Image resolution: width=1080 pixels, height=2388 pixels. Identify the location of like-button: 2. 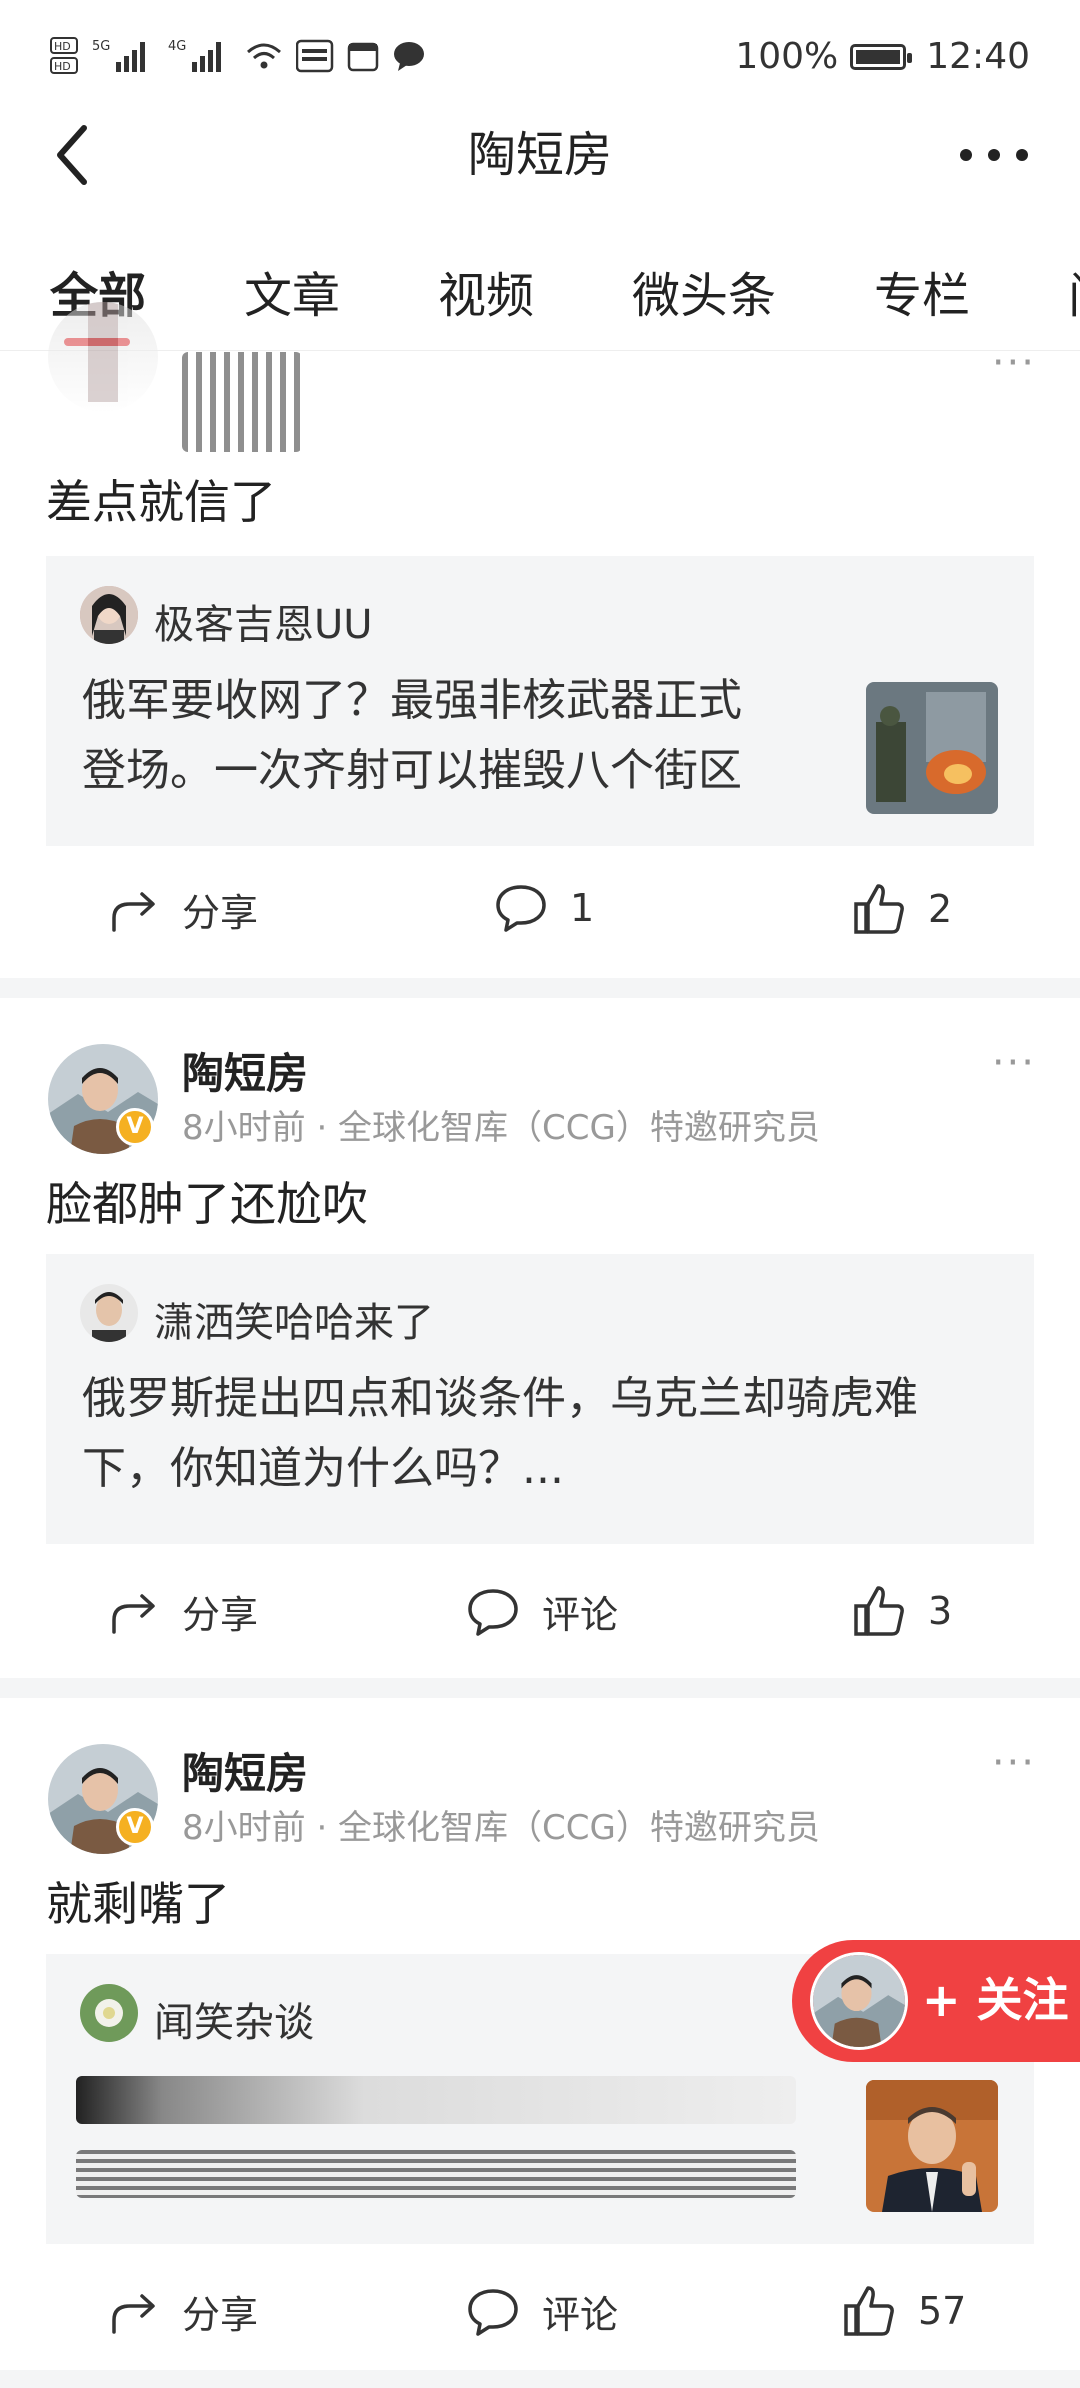
(902, 909).